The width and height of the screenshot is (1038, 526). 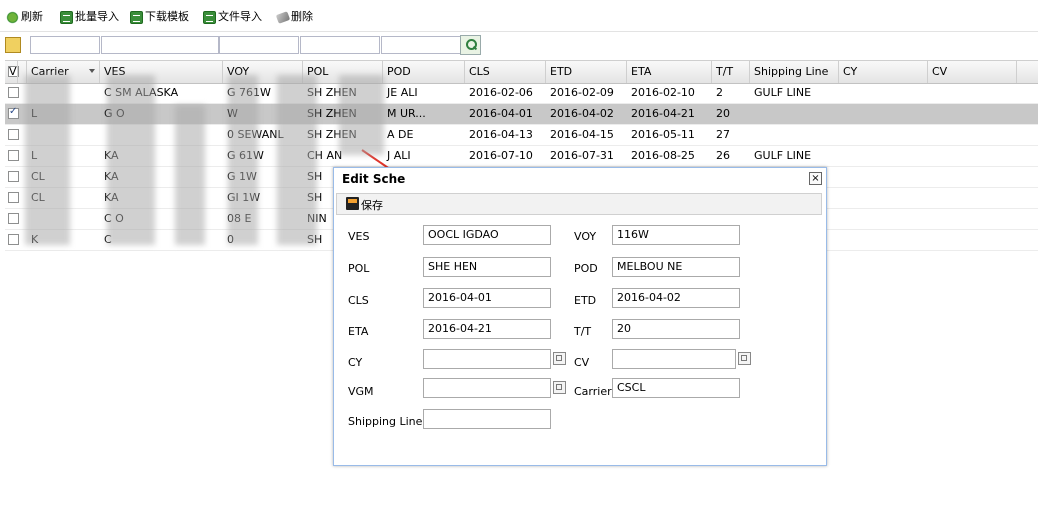 What do you see at coordinates (579, 204) in the screenshot?
I see `dialog-toolbar: 保存` at bounding box center [579, 204].